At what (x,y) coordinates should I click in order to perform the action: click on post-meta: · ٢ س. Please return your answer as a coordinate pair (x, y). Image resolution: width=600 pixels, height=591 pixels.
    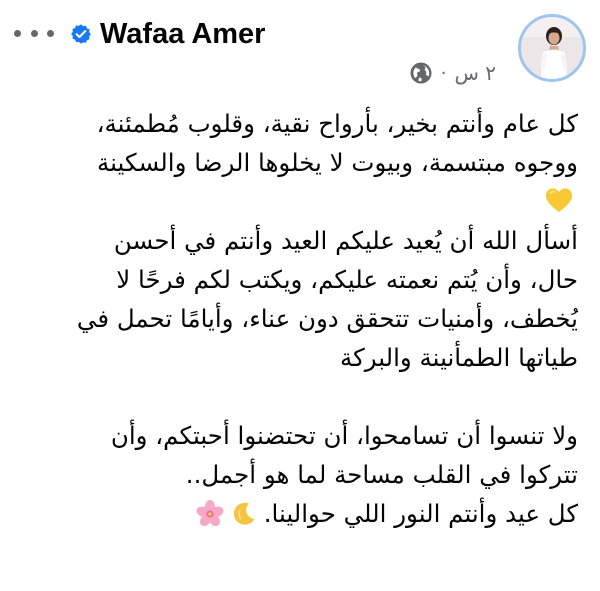
    Looking at the image, I should click on (452, 73).